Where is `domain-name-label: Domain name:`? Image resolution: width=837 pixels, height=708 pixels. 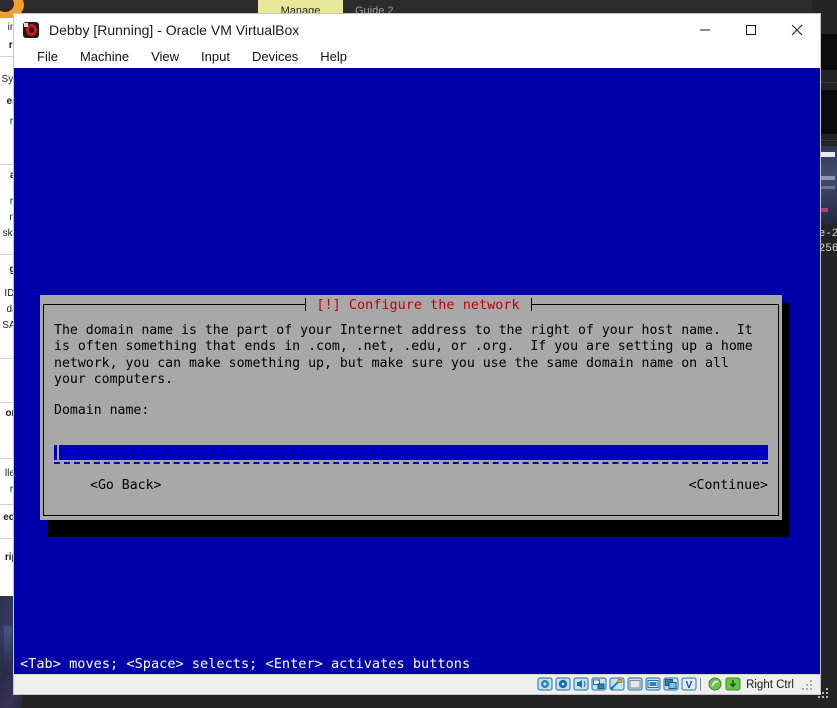 domain-name-label: Domain name: is located at coordinates (102, 410).